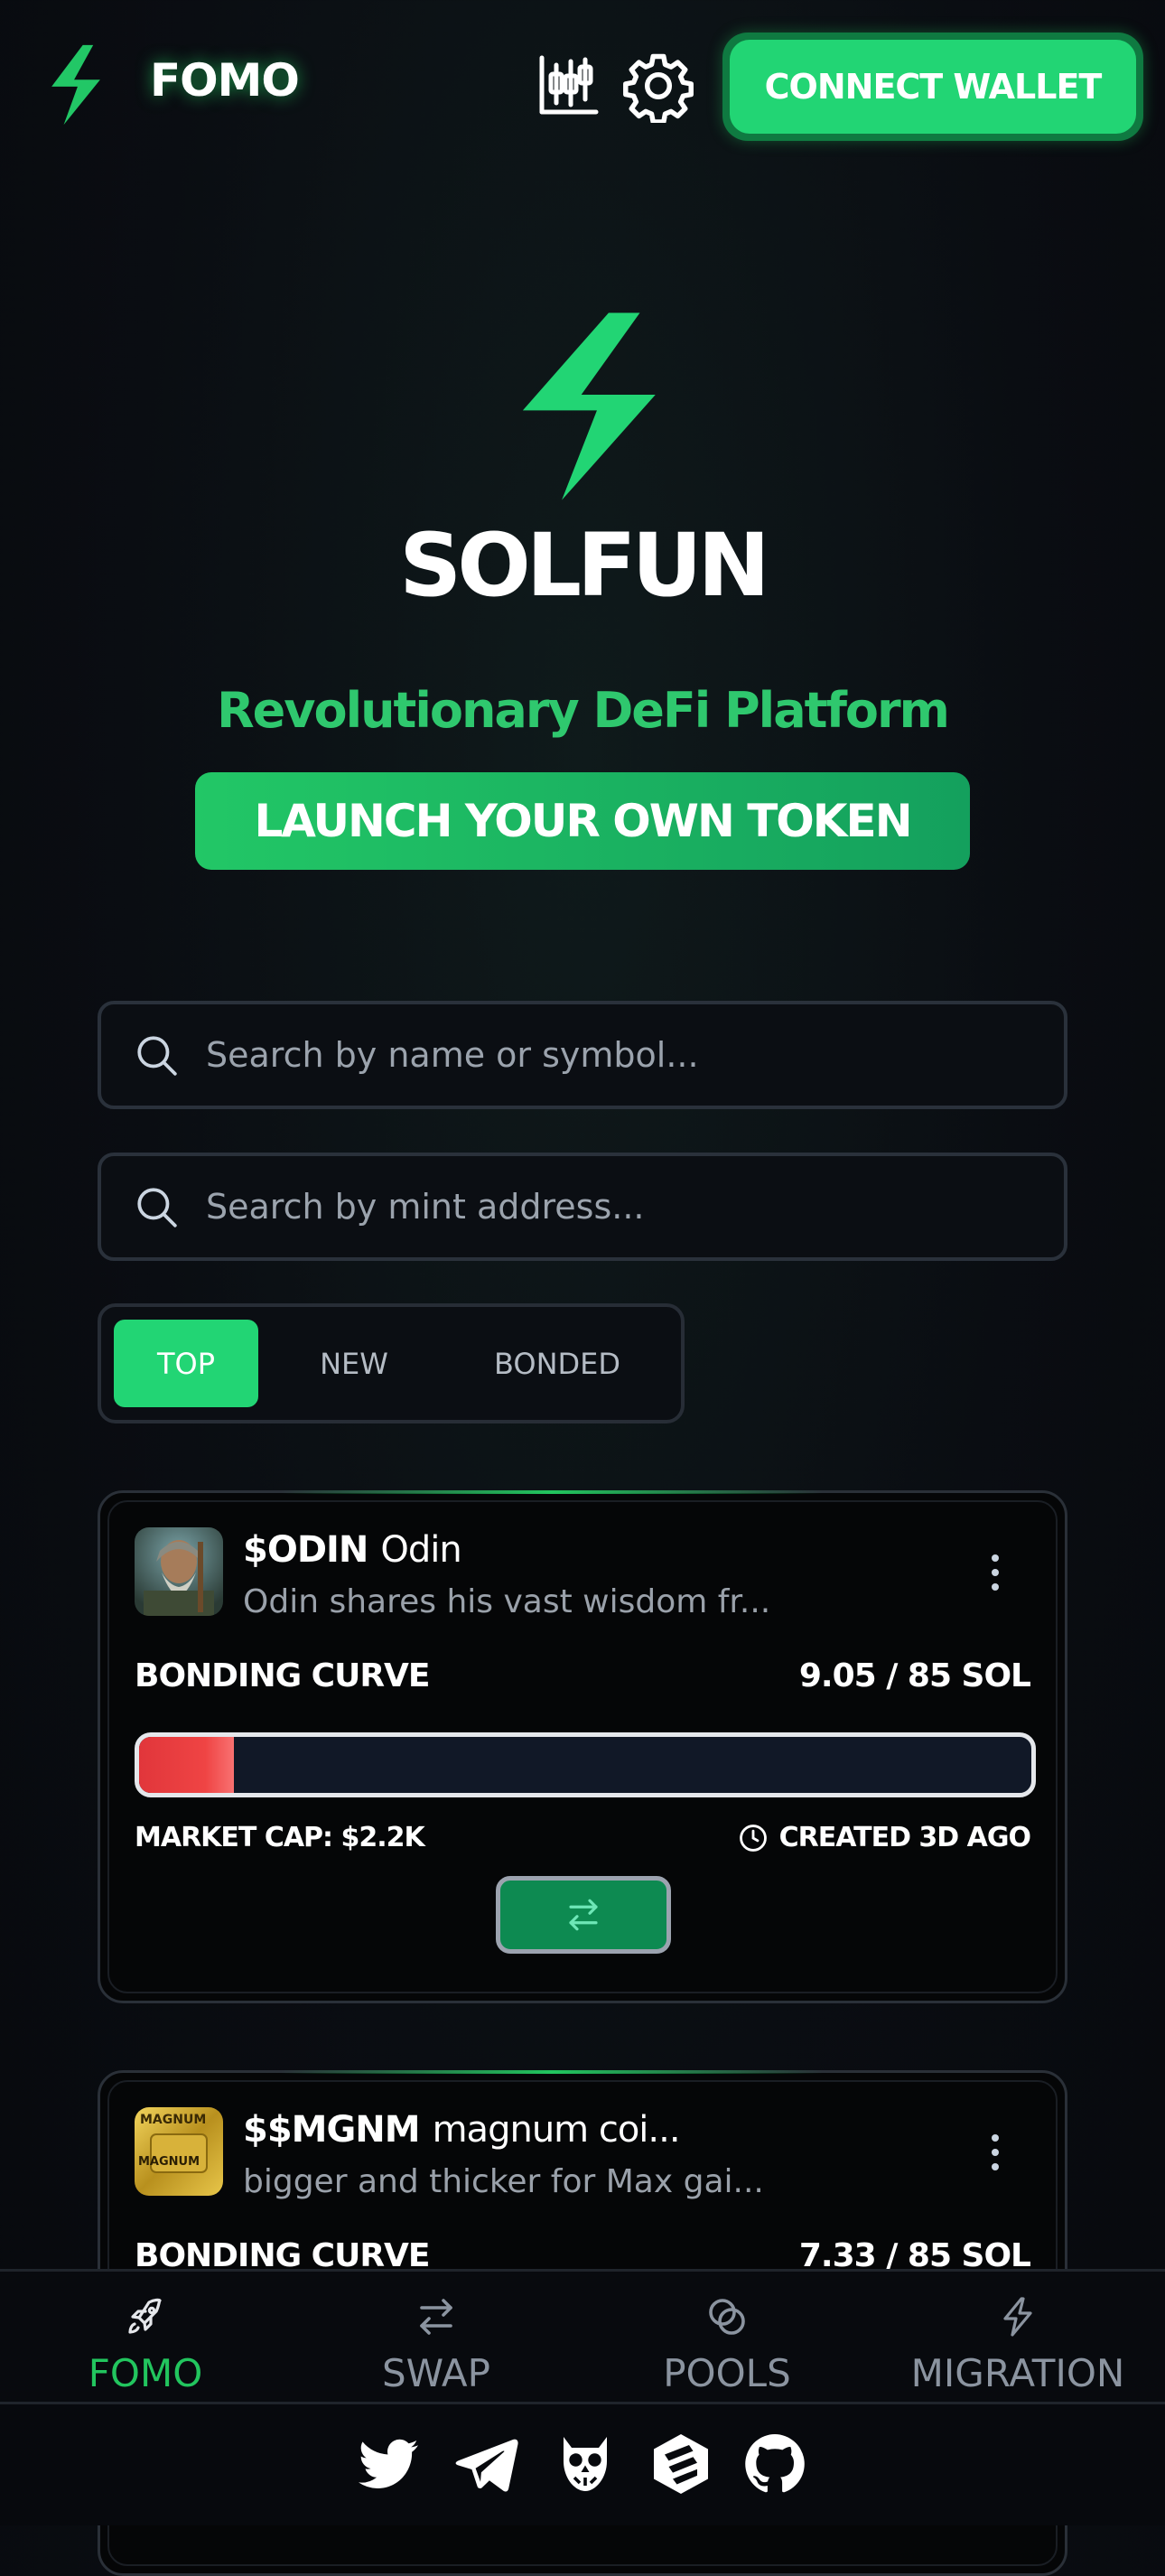 Image resolution: width=1165 pixels, height=2576 pixels. Describe the element at coordinates (1018, 2373) in the screenshot. I see `nav-label: MIGRATION` at that location.